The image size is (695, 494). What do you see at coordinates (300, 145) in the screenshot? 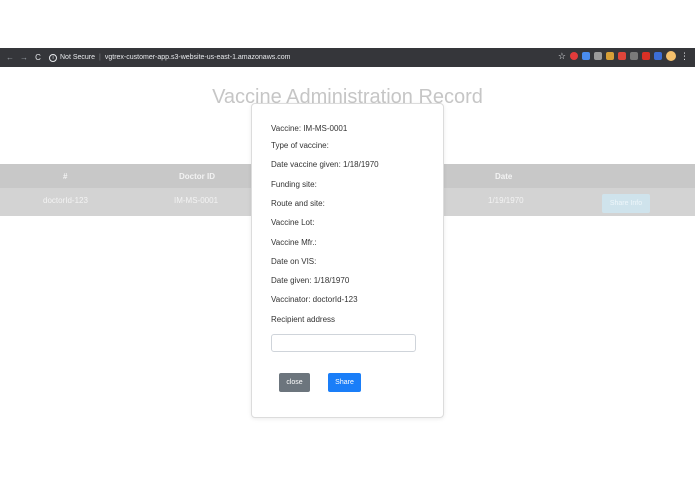
I see `field-type-of-vaccine: Type of vaccine:` at bounding box center [300, 145].